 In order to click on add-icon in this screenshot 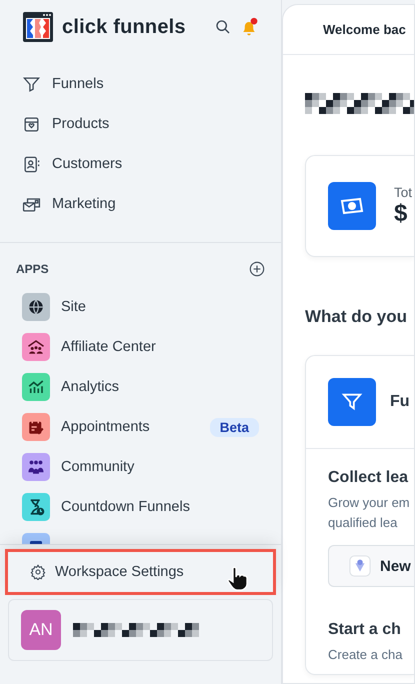, I will do `click(257, 269)`.